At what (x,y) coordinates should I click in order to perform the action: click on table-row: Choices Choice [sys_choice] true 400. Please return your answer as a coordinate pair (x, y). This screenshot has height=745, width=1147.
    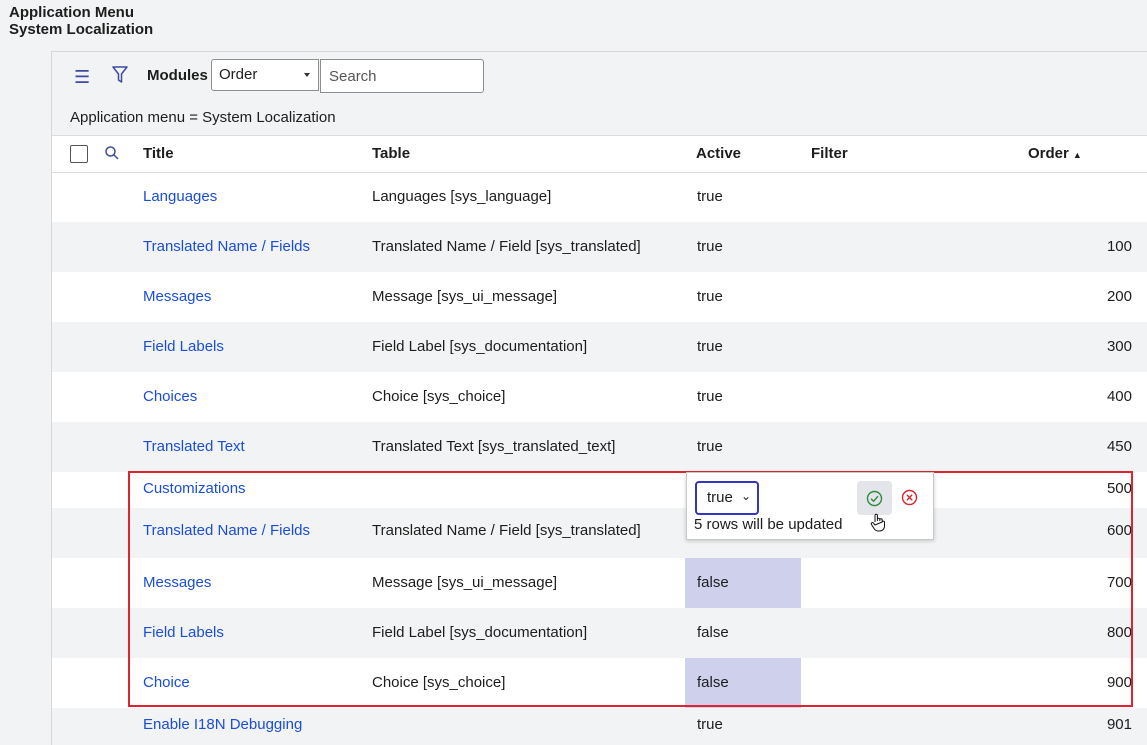
    Looking at the image, I should click on (599, 397).